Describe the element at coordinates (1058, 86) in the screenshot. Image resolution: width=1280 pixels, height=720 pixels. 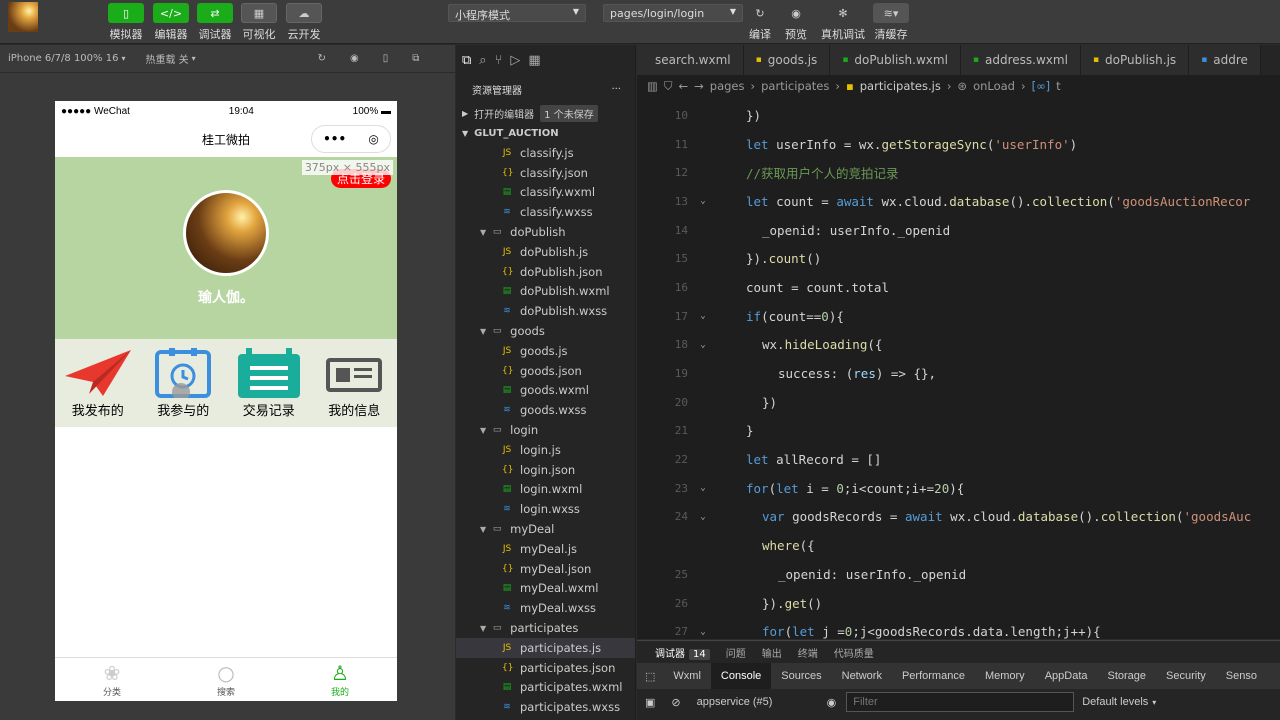
I see `breadcrumb-symbol: t` at that location.